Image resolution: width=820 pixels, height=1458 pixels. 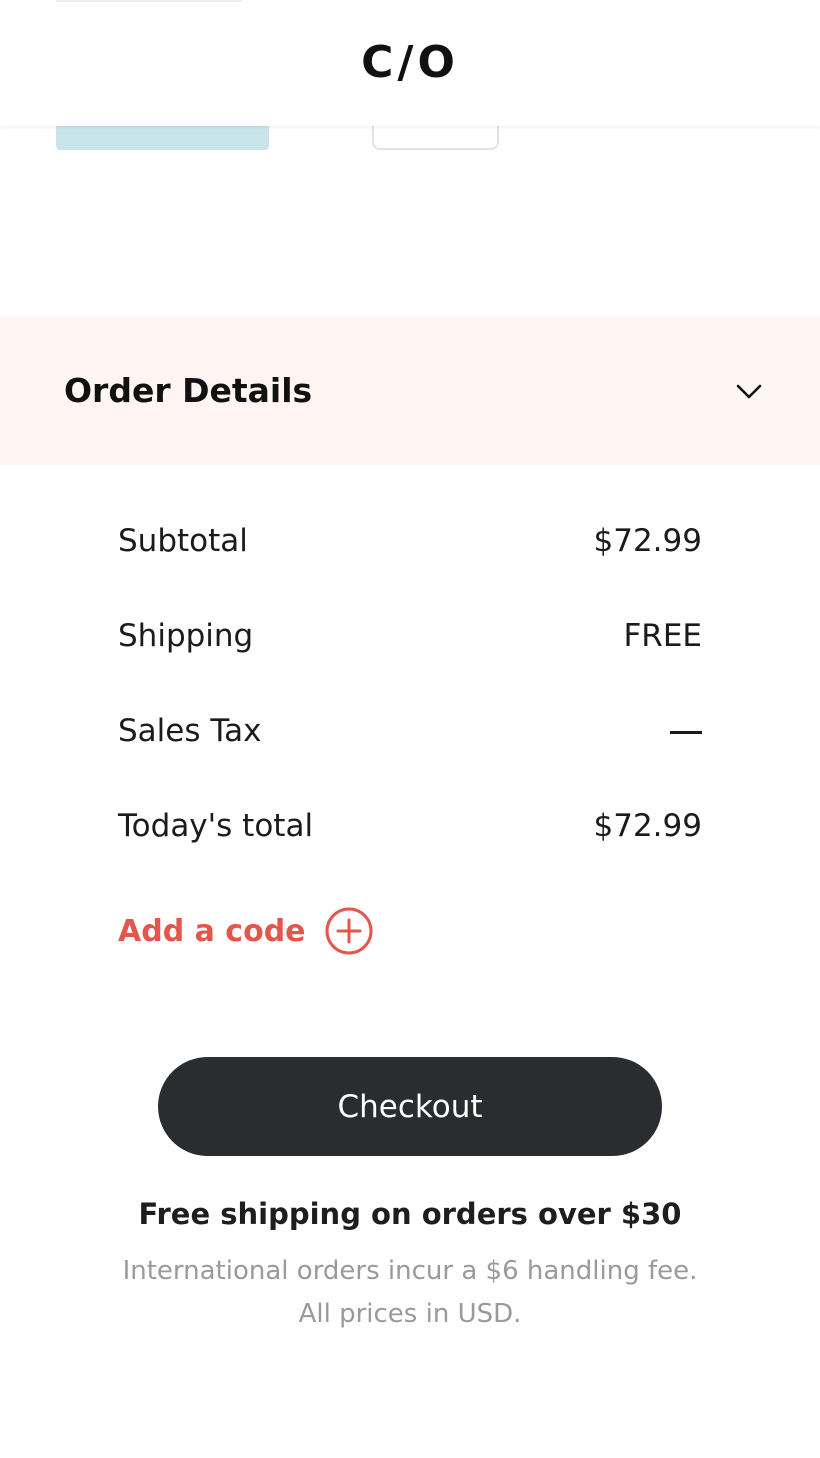 What do you see at coordinates (190, 730) in the screenshot?
I see `sales-tax-label: Sales Tax` at bounding box center [190, 730].